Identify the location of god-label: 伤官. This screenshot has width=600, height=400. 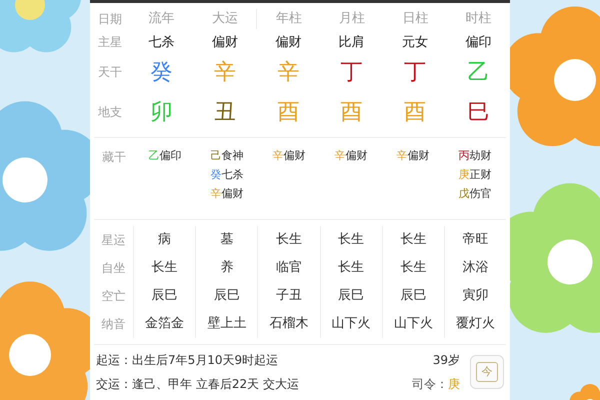
(481, 194).